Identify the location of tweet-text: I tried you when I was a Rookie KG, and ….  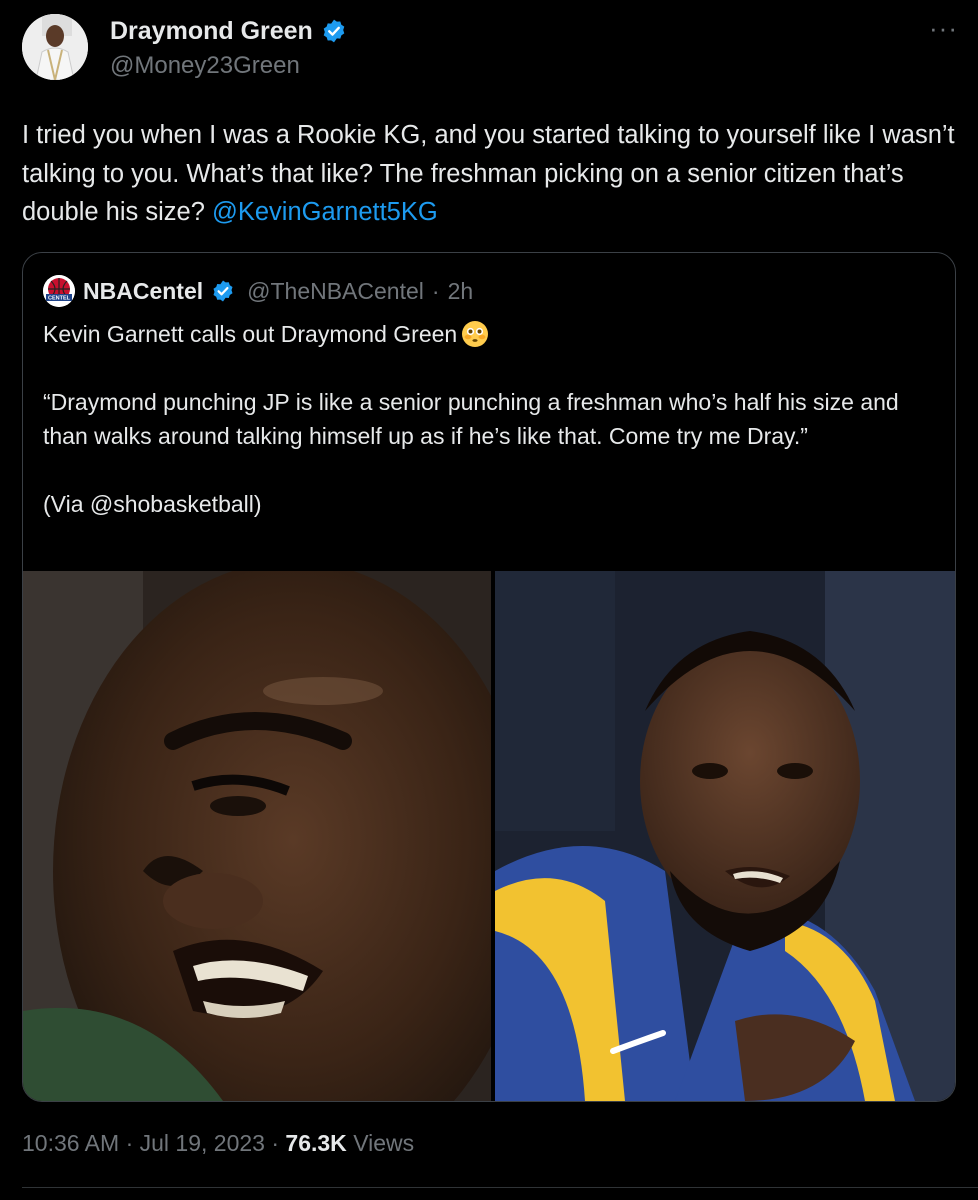
(492, 174).